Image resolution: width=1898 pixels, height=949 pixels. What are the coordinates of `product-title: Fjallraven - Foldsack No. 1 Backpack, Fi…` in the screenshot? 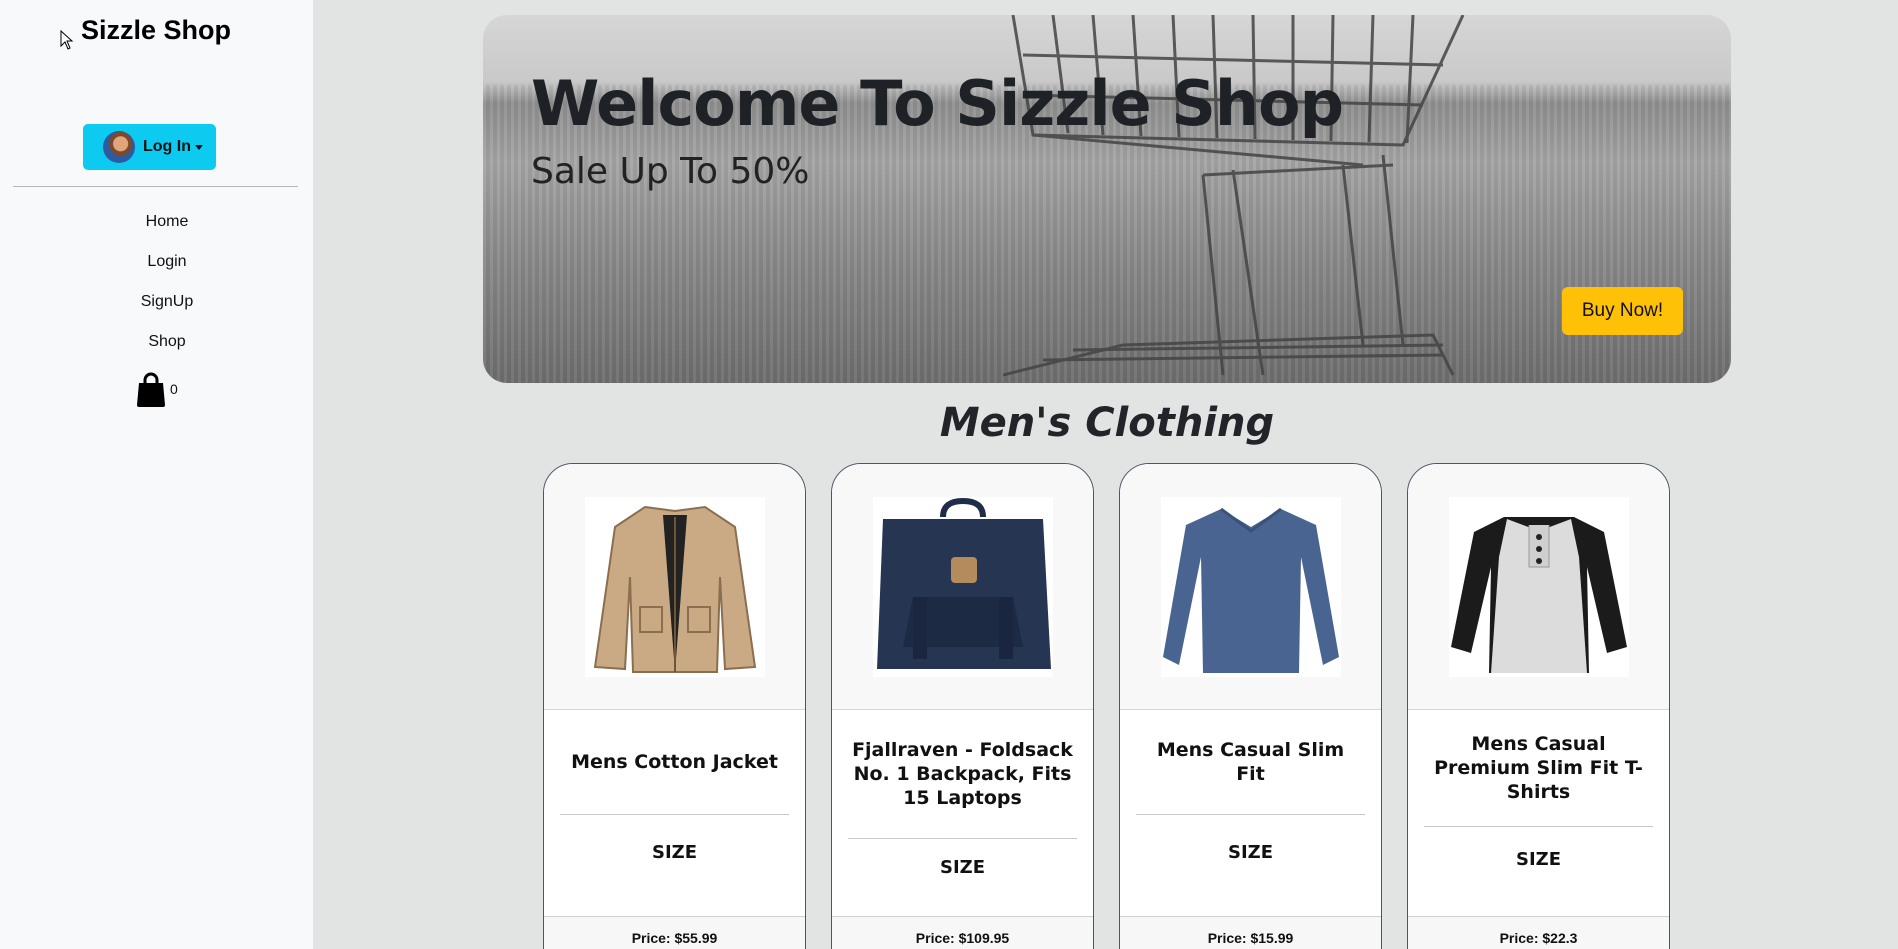 It's located at (962, 774).